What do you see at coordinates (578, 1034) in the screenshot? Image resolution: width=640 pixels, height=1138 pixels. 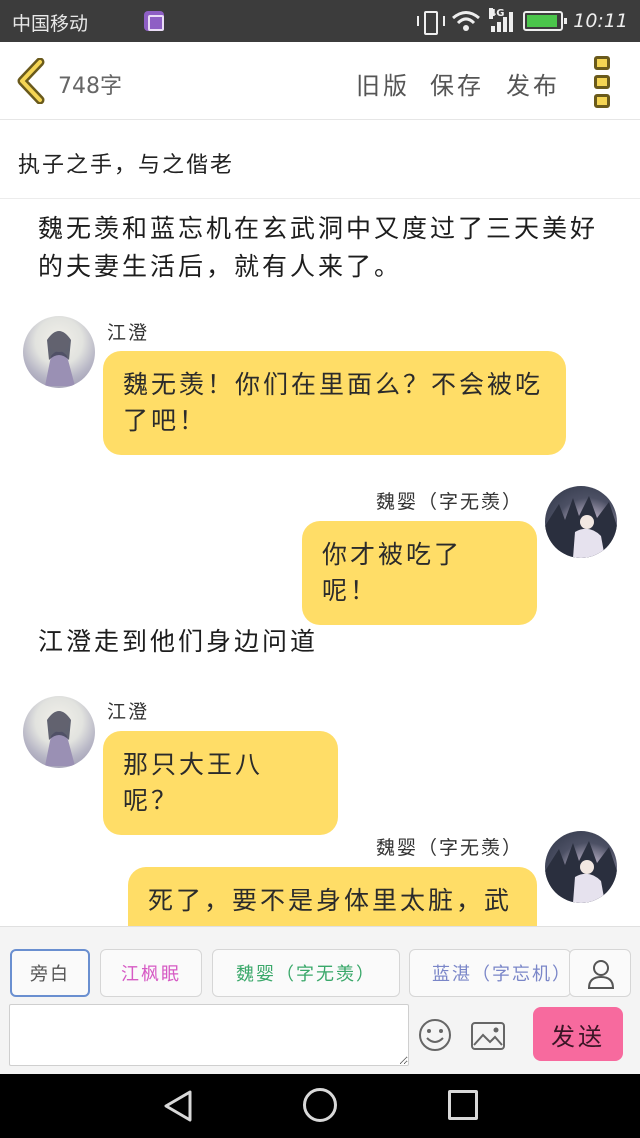 I see `send-button: 发送` at bounding box center [578, 1034].